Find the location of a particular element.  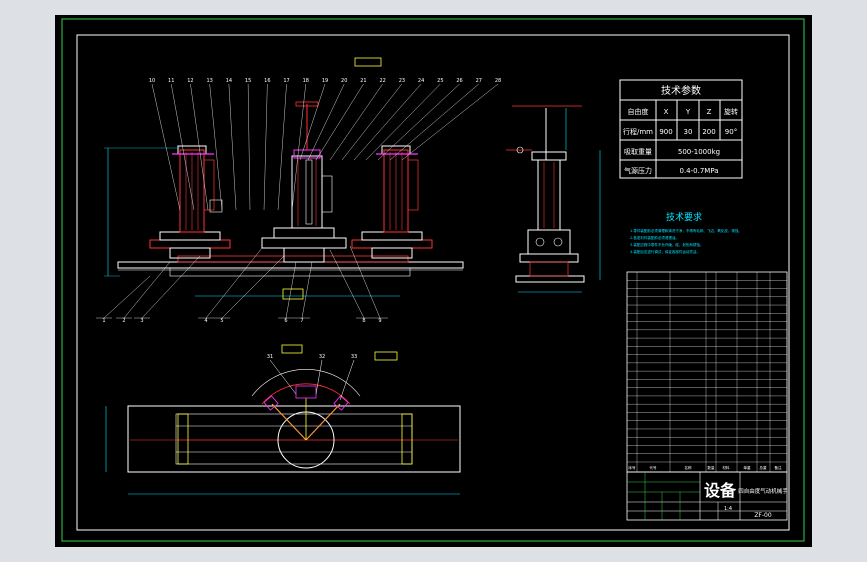

callout-number: 32 is located at coordinates (322, 357).